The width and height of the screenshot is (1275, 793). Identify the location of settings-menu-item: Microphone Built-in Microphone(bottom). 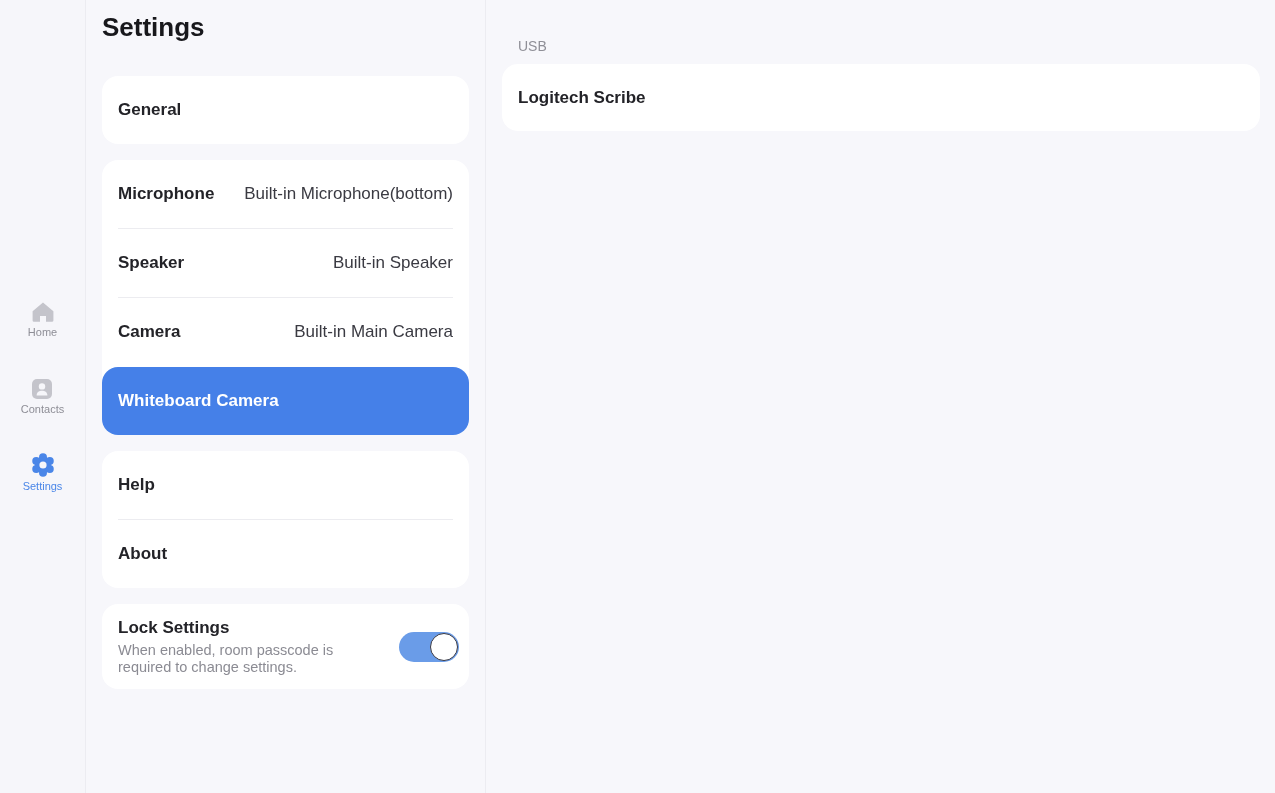
(285, 194).